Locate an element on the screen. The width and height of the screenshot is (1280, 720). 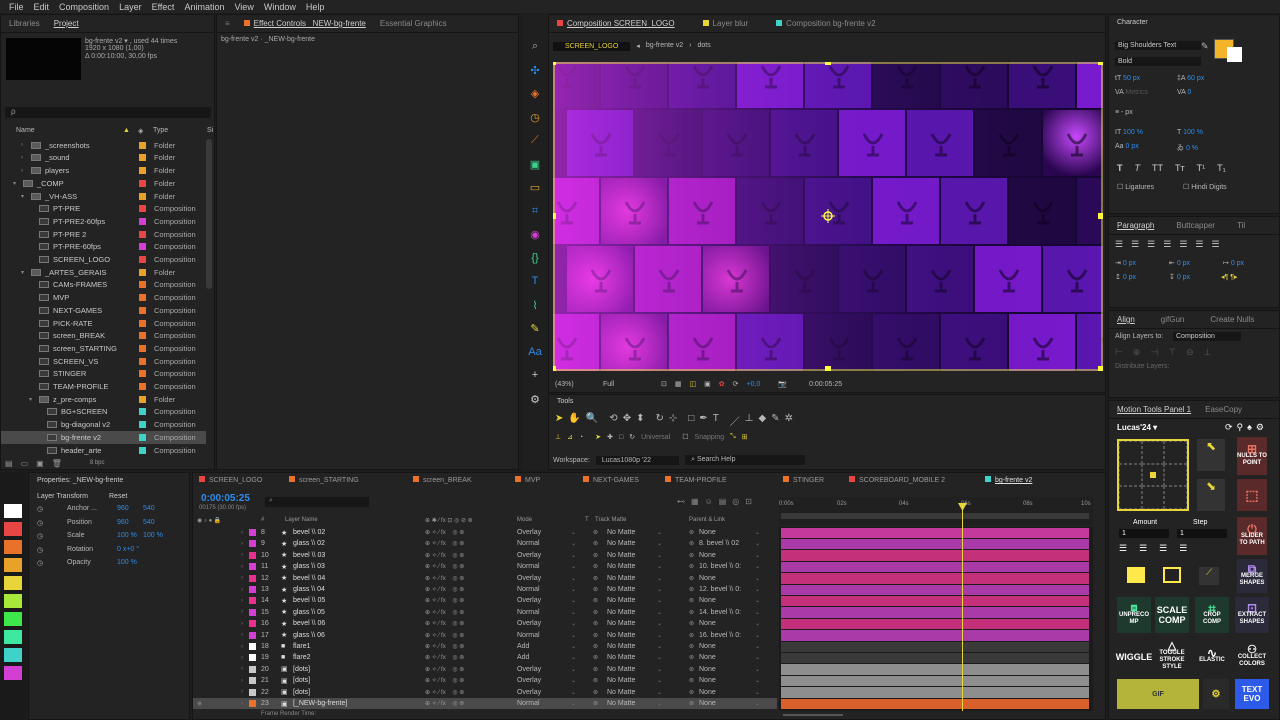
wiggle-button: WIGGLE is located at coordinates (1134, 657).